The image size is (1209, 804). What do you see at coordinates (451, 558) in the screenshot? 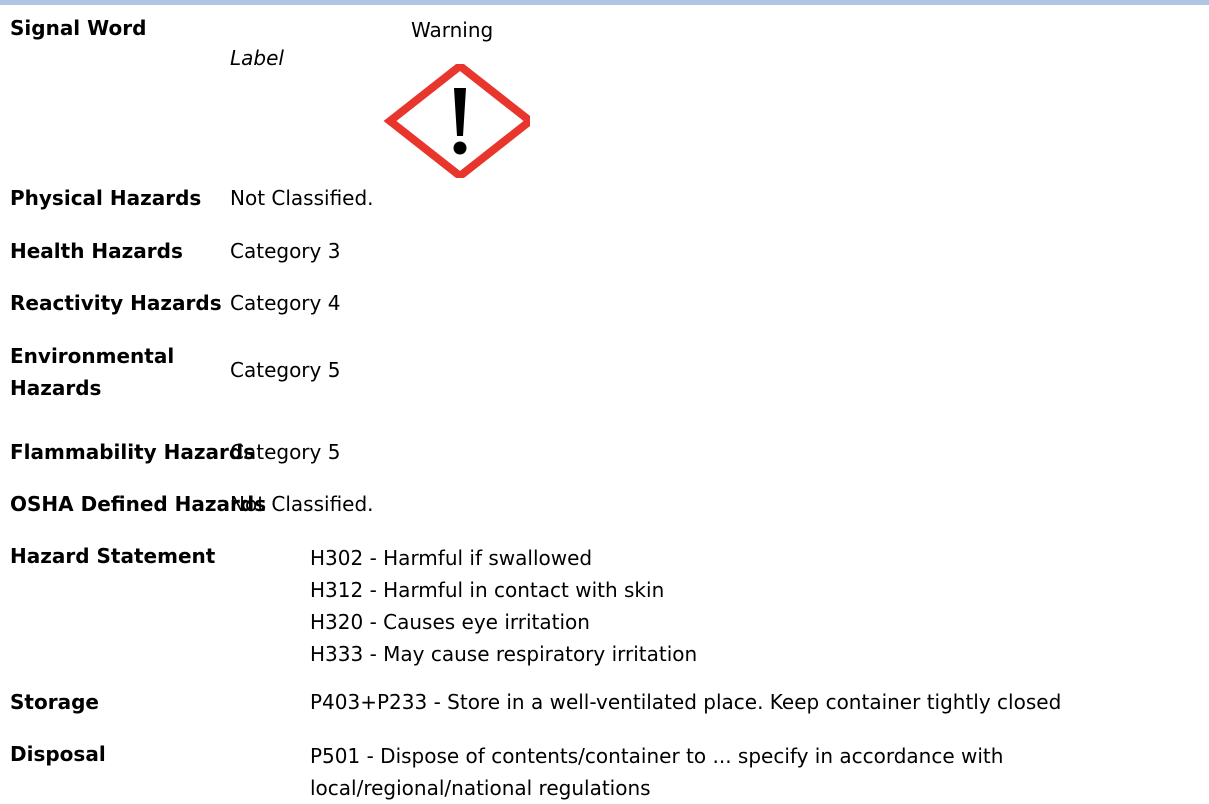
I see `hazard-statement-line: H302 - Harmful if swallowed` at bounding box center [451, 558].